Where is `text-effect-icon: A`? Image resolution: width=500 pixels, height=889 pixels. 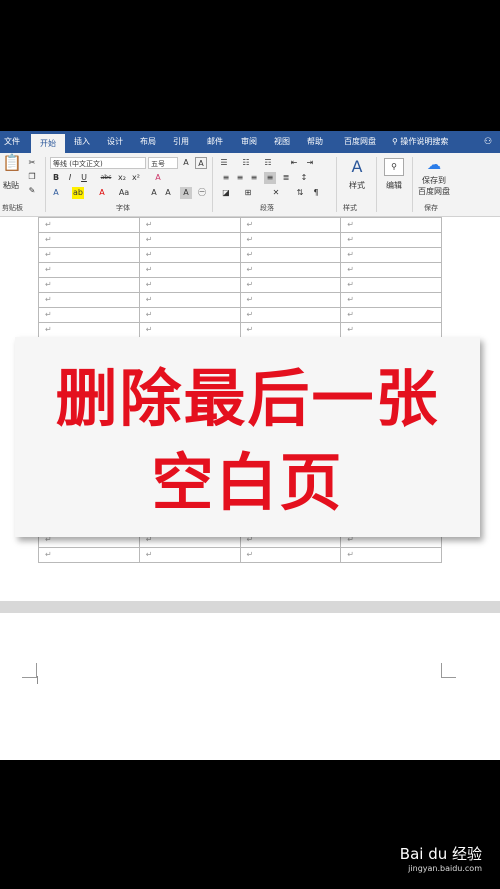
text-effect-icon: A is located at coordinates (56, 193).